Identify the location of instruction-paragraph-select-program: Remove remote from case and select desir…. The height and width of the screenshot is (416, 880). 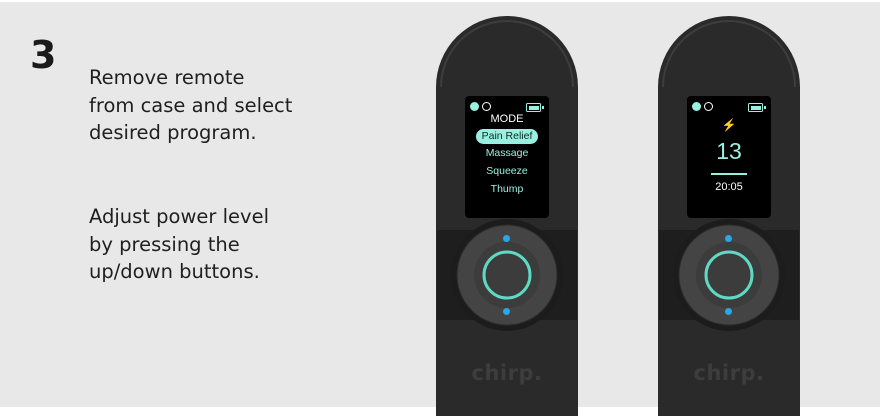
(190, 105).